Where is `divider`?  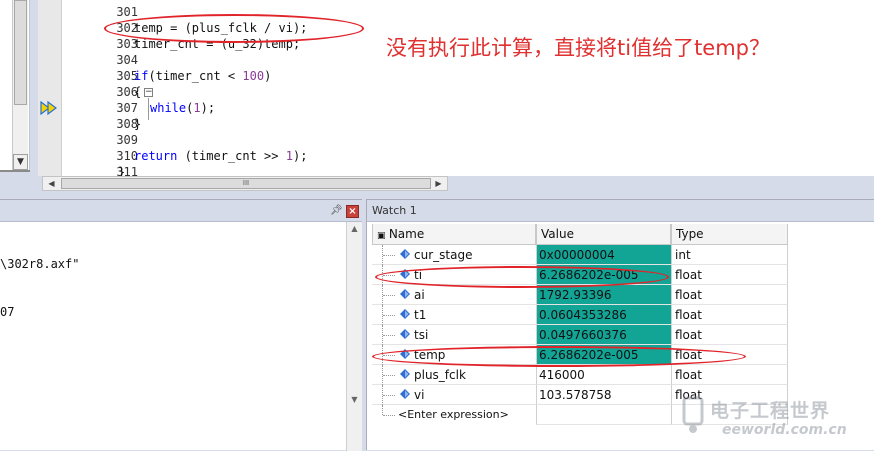
divider is located at coordinates (15, 171).